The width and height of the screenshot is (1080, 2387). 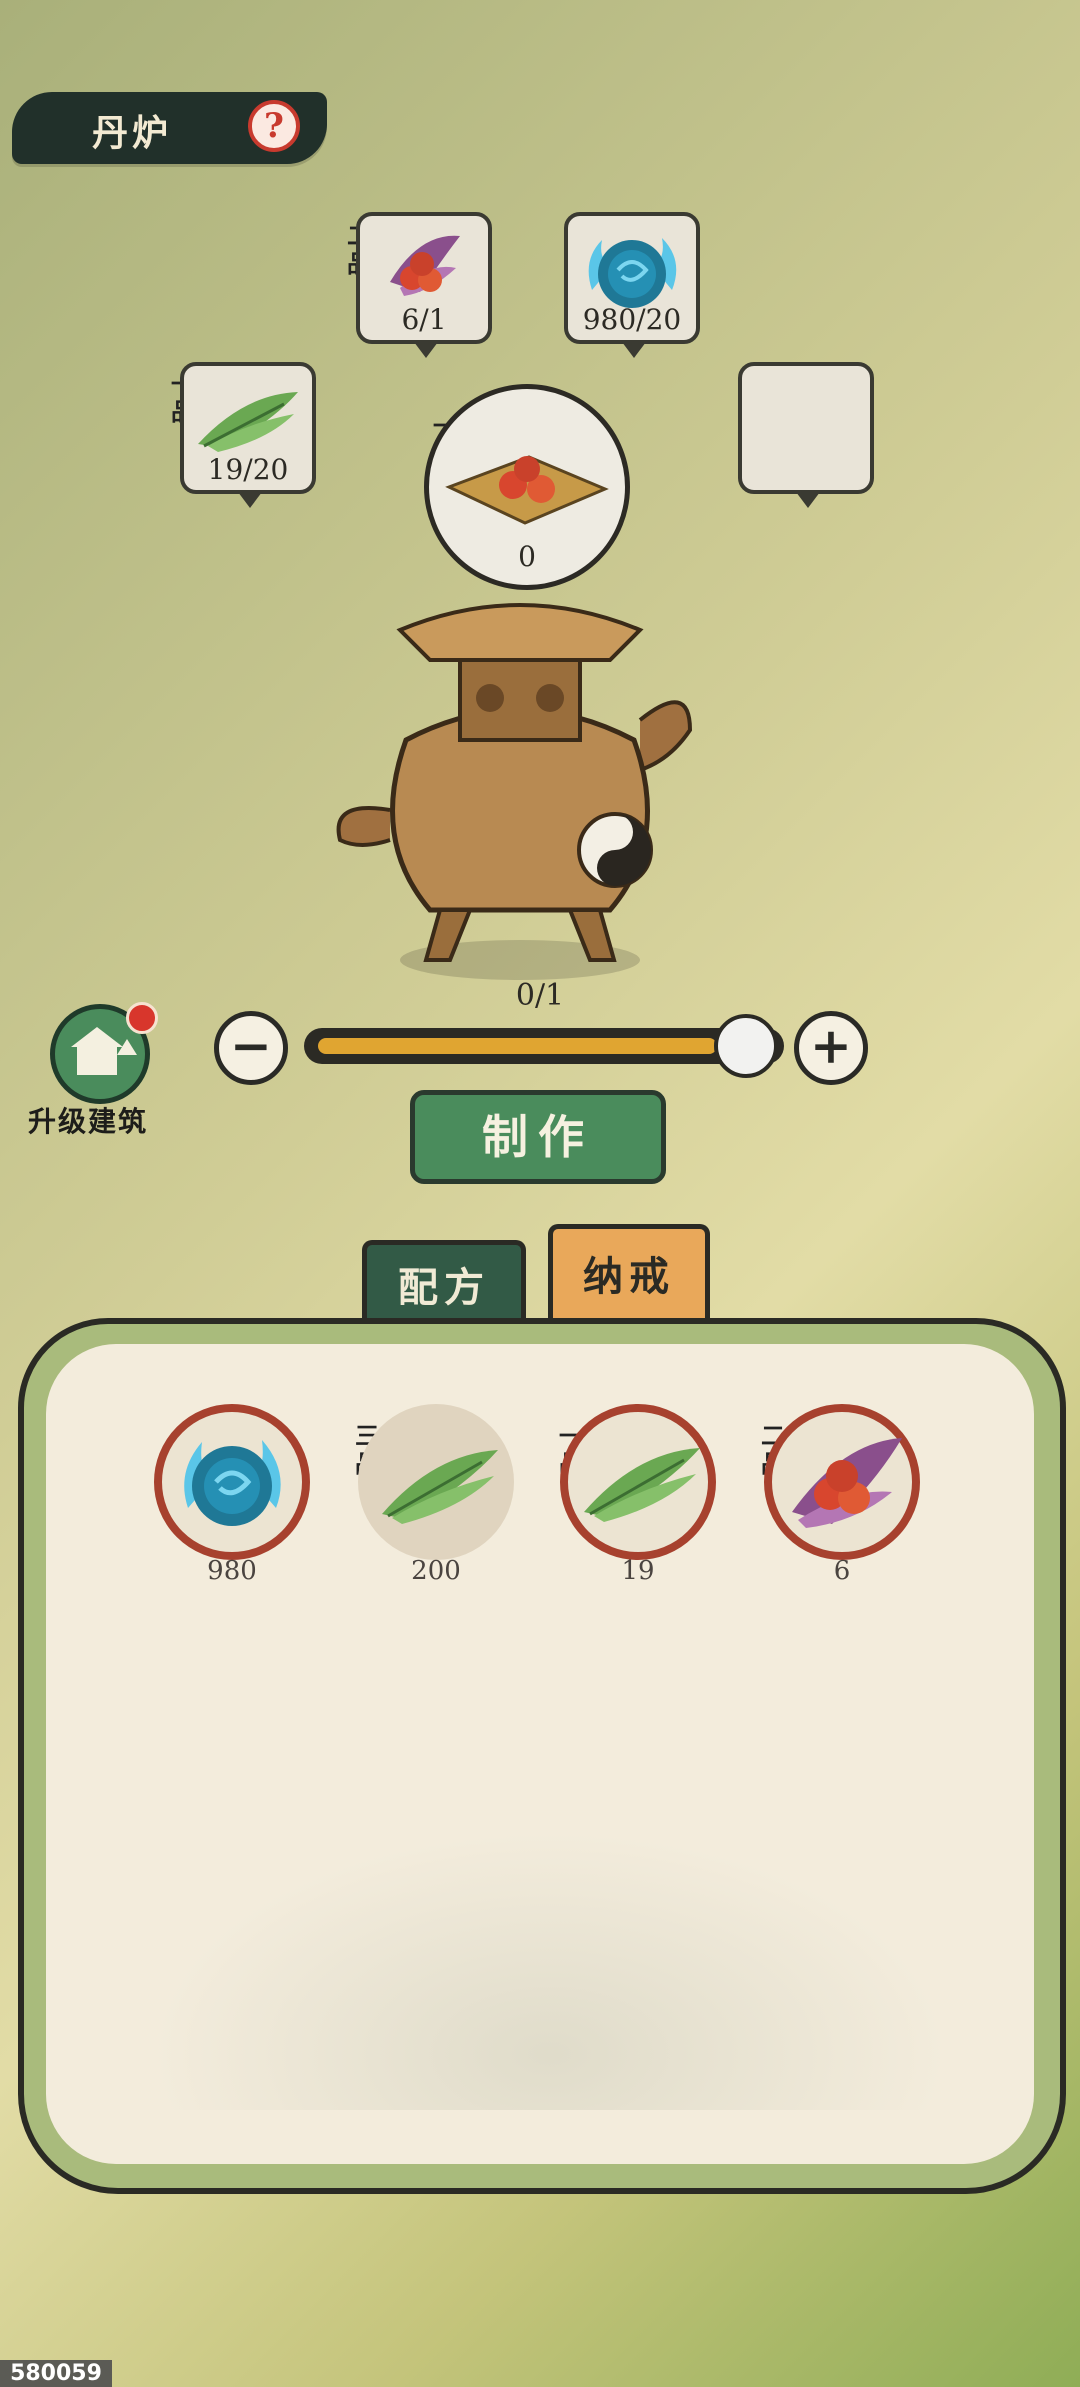 I want to click on slider-handle, so click(x=746, y=1046).